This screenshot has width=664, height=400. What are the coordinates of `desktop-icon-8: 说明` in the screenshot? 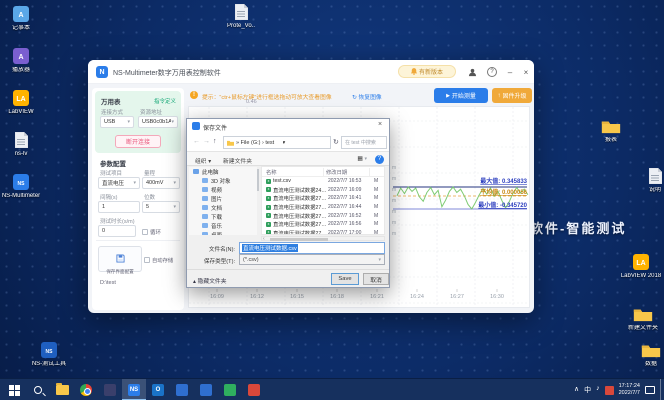 It's located at (648, 180).